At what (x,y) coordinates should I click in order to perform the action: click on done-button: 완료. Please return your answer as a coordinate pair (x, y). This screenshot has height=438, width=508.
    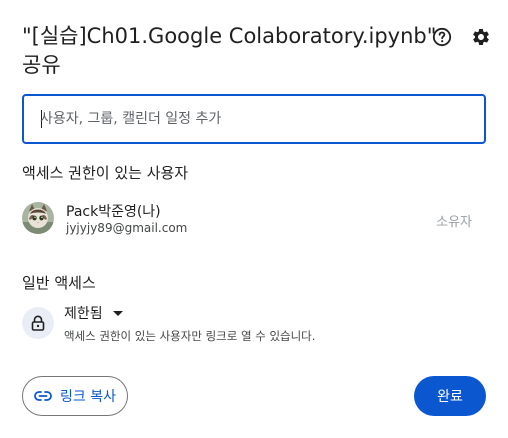
    Looking at the image, I should click on (450, 396).